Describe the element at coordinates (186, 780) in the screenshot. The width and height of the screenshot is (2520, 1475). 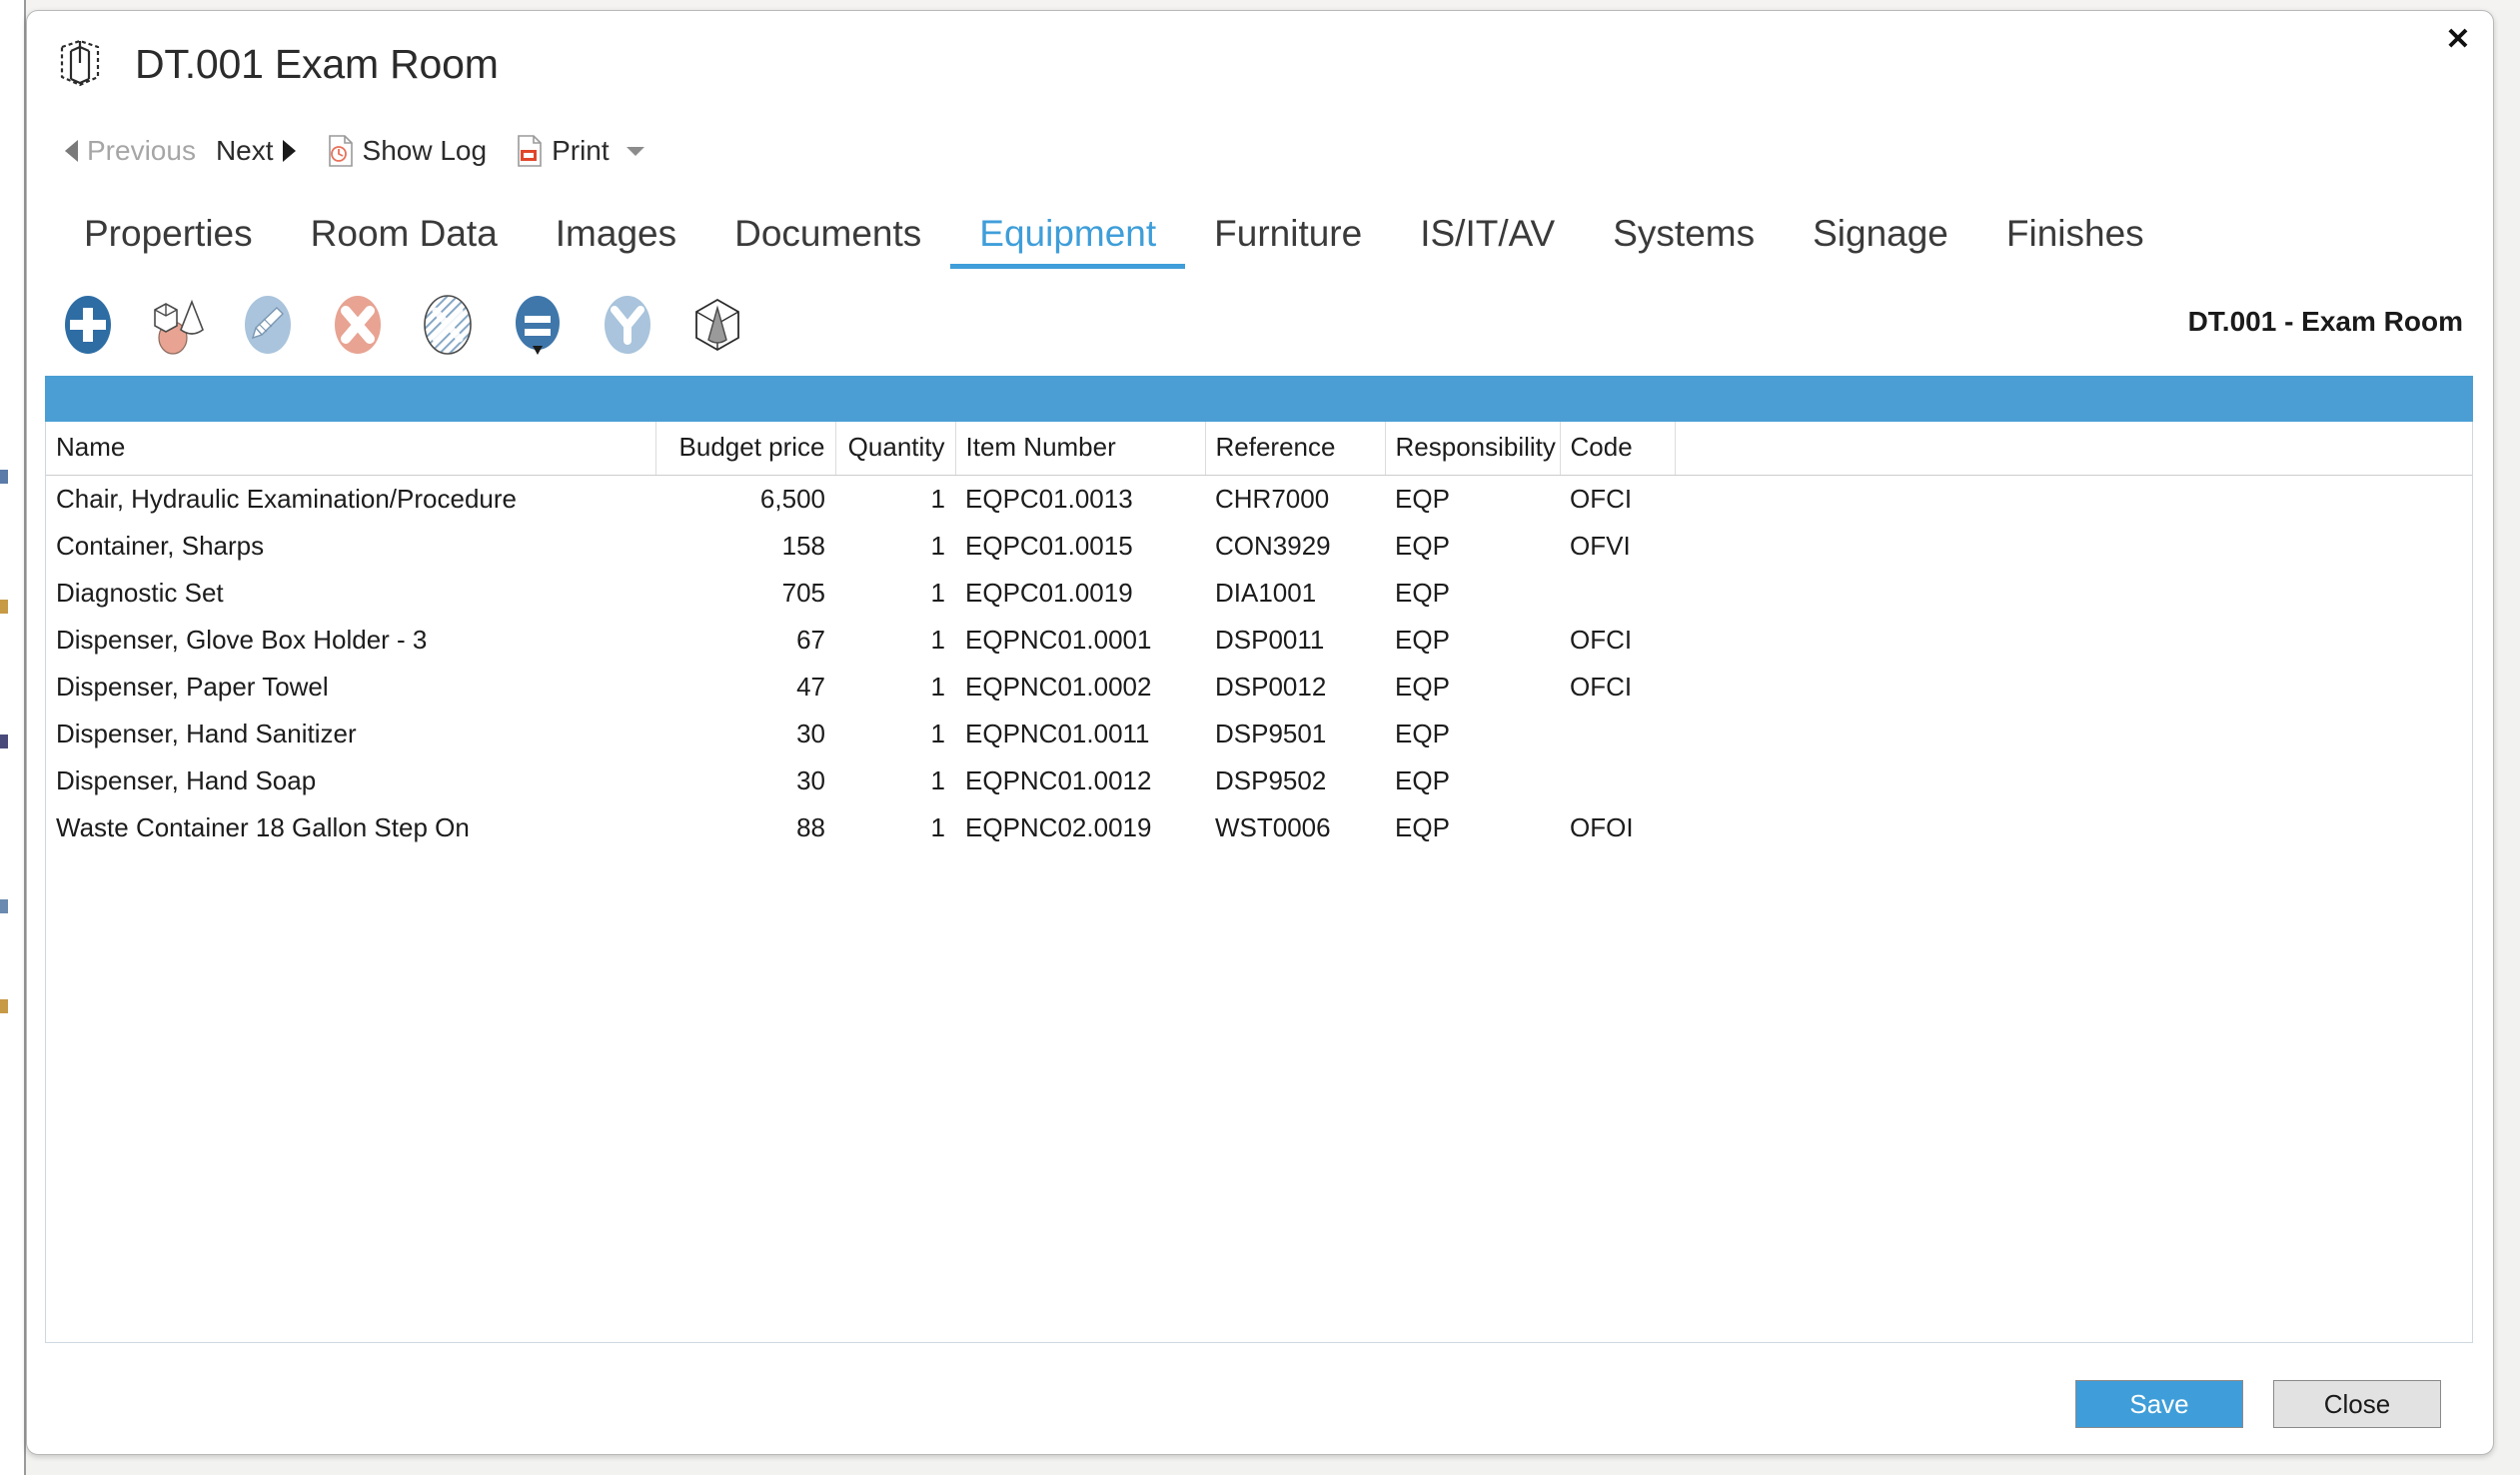
I see `cell-name: Dispenser, Hand Soap` at that location.